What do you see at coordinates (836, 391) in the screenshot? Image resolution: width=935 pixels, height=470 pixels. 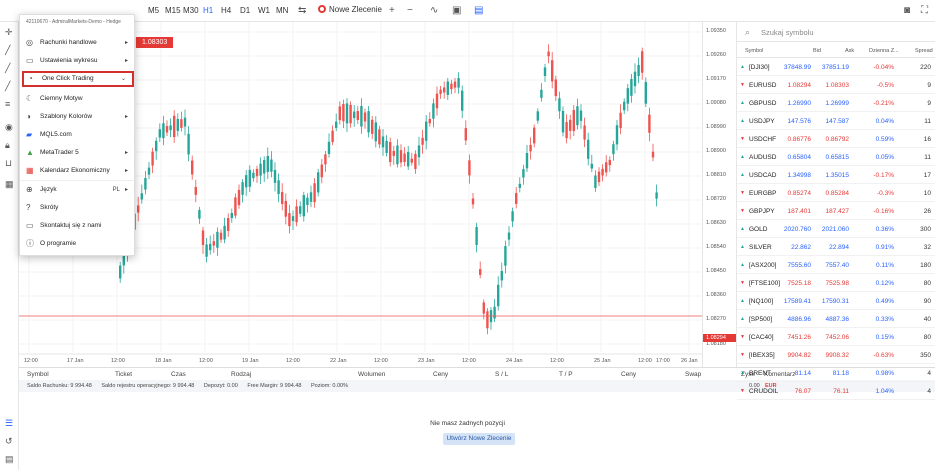 I see `watchlist-row: ▼ CRUDOIL 76.07 76.11 1.04% 4` at bounding box center [836, 391].